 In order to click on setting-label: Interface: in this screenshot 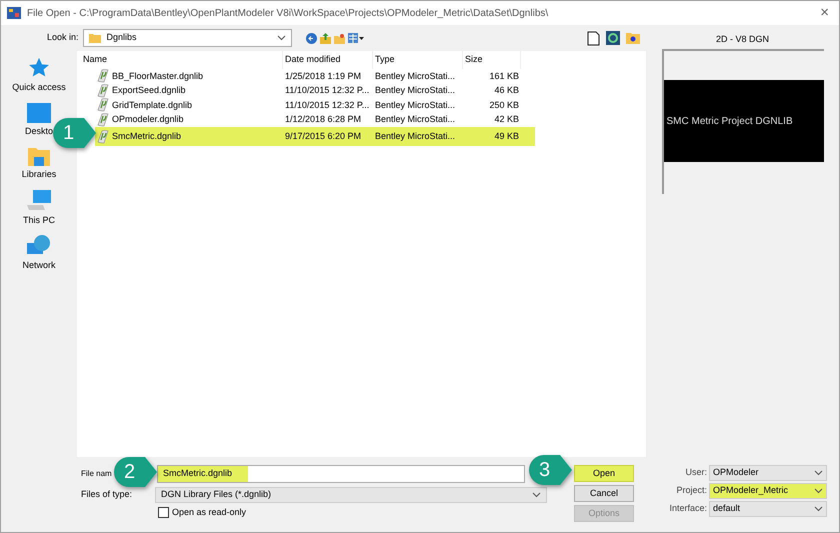, I will do `click(688, 509)`.